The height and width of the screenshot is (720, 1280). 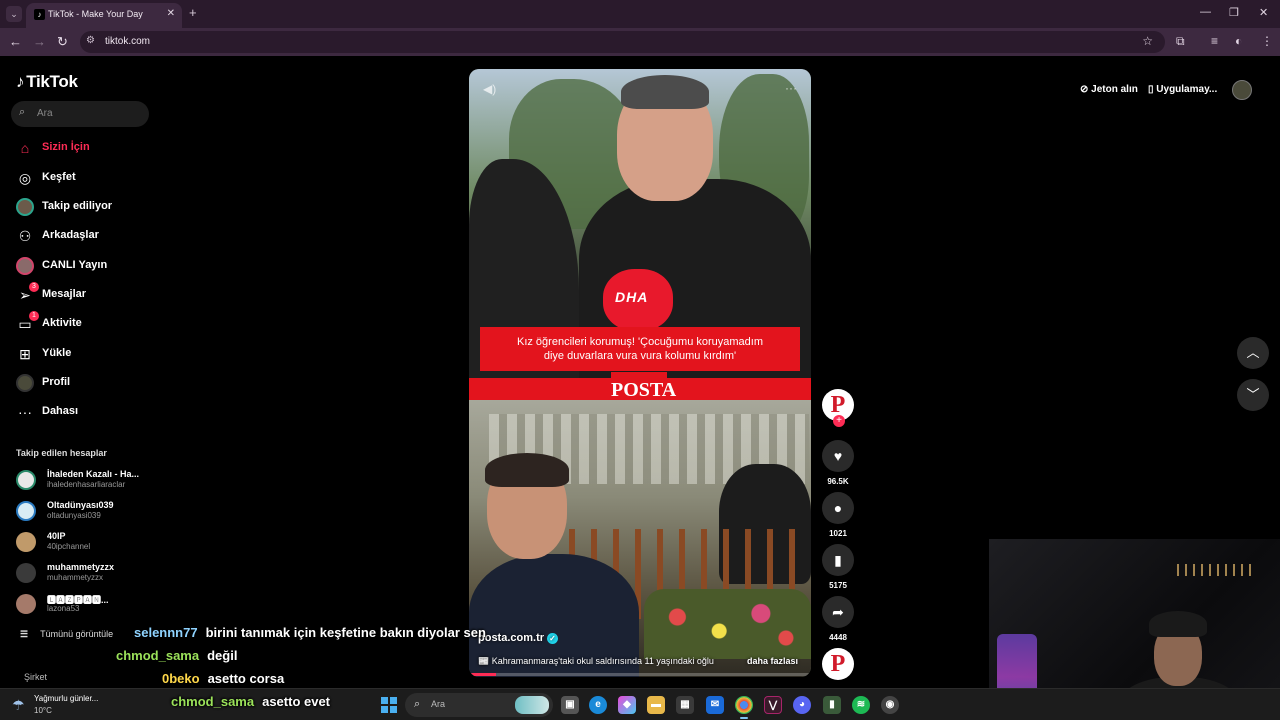 I want to click on tab-search-icon: ⌄, so click(x=14, y=14).